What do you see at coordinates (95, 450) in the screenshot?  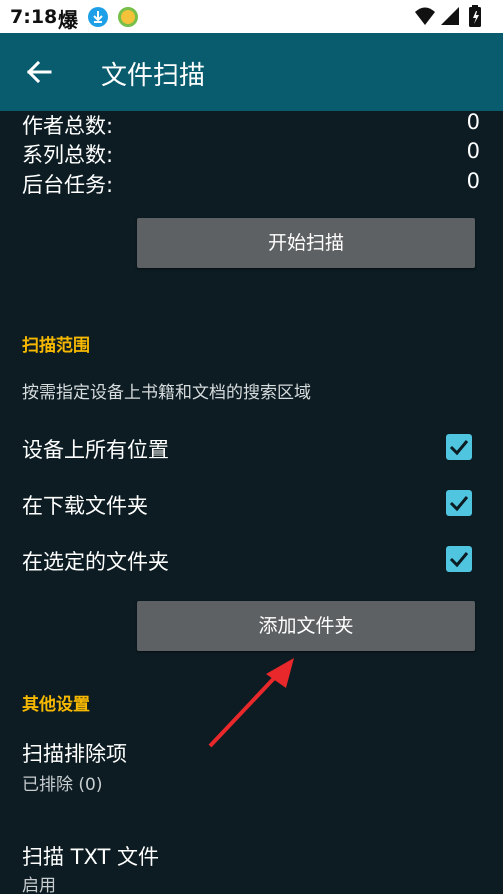 I see `option-label: 设备上所有位置` at bounding box center [95, 450].